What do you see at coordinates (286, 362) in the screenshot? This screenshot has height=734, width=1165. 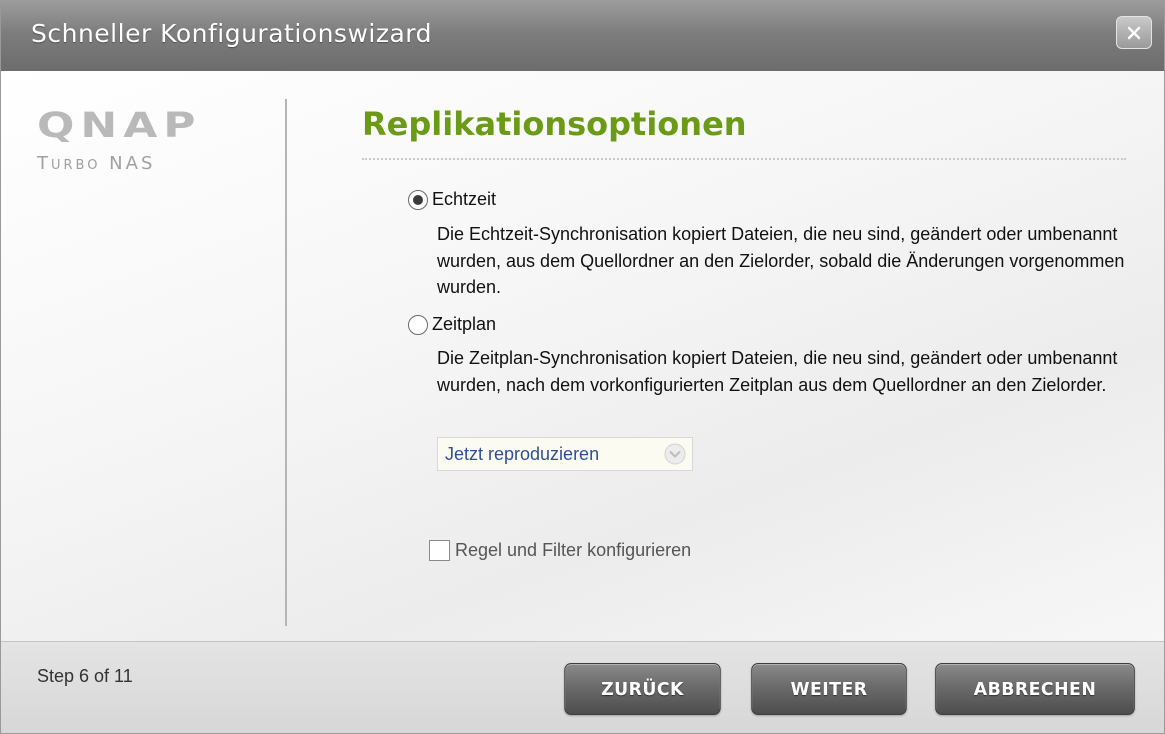 I see `vertical-divider` at bounding box center [286, 362].